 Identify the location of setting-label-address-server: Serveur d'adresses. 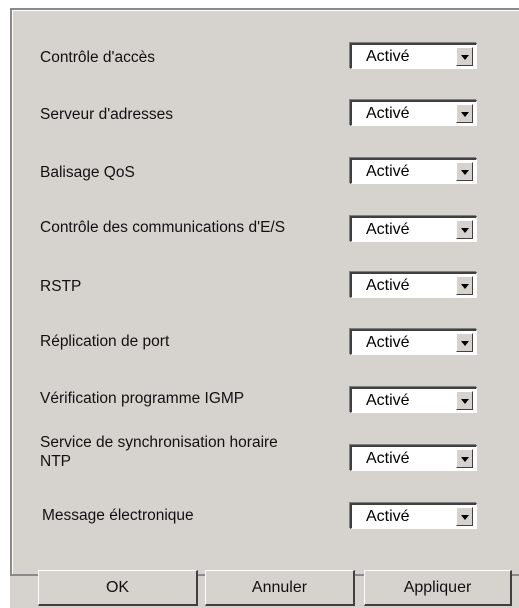
(107, 114).